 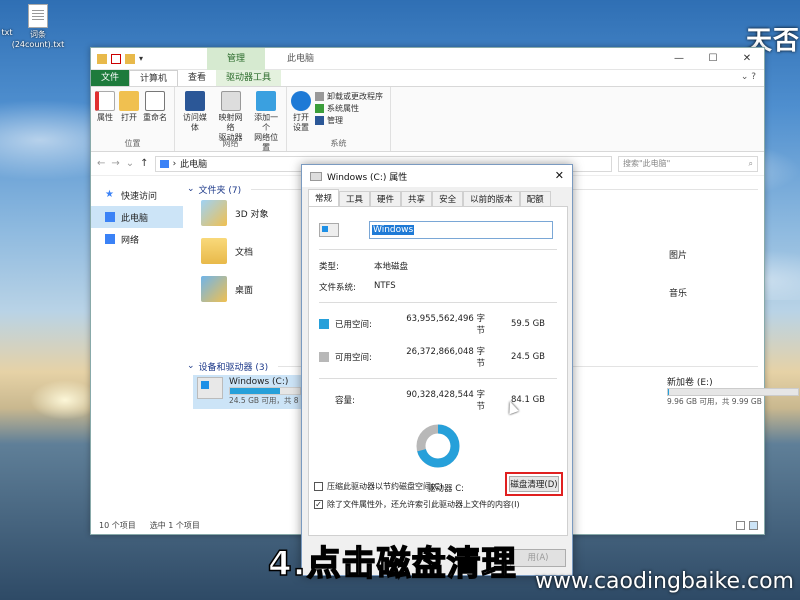 What do you see at coordinates (301, 59) in the screenshot?
I see `window-title: 此电脑` at bounding box center [301, 59].